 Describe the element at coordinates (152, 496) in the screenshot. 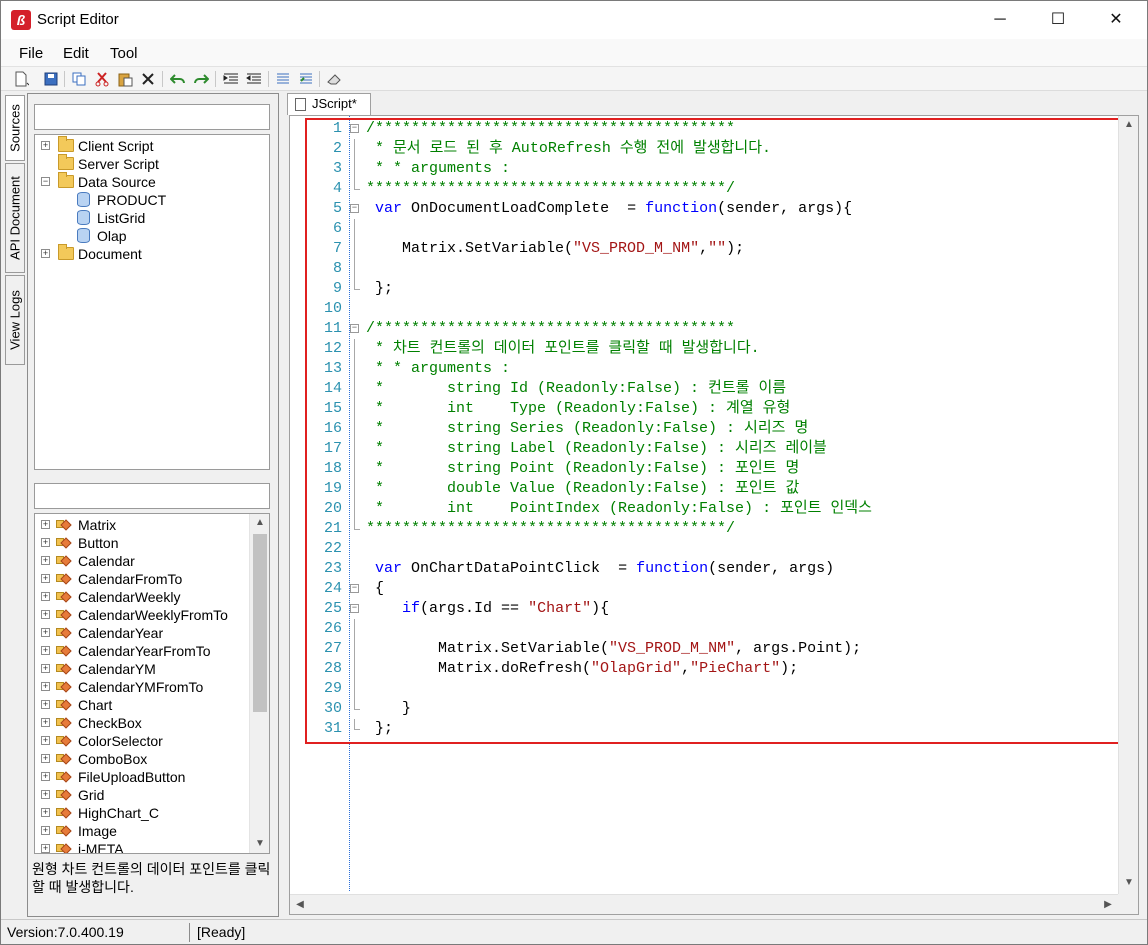

I see `controls-filter-input` at that location.